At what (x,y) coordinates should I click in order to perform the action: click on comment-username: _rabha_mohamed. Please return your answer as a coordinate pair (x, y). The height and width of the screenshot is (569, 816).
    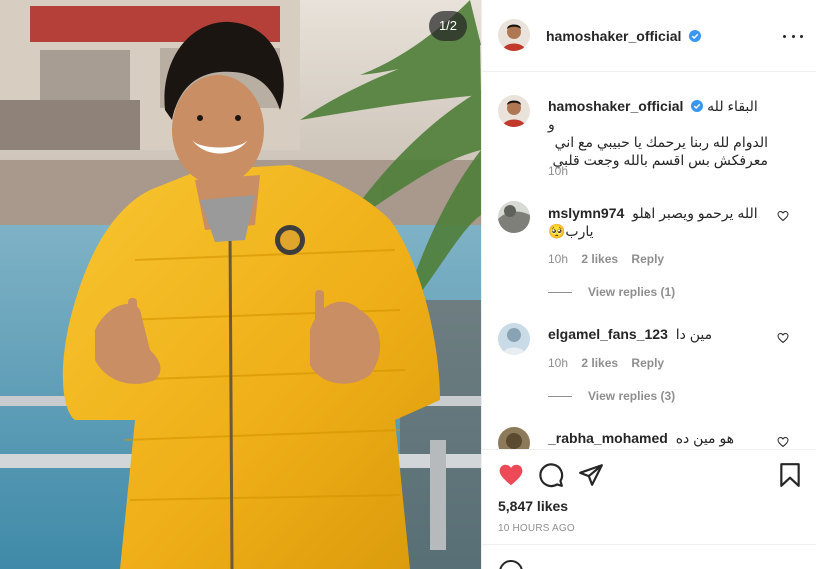
    Looking at the image, I should click on (608, 438).